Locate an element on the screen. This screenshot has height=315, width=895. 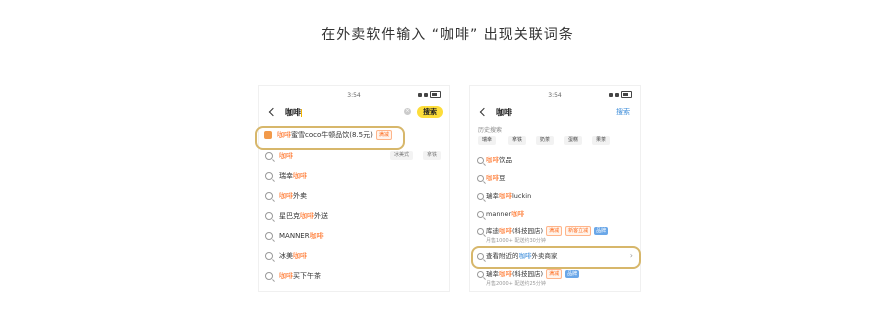
suggestion-row: 瑞幸咖啡luckin is located at coordinates (555, 196).